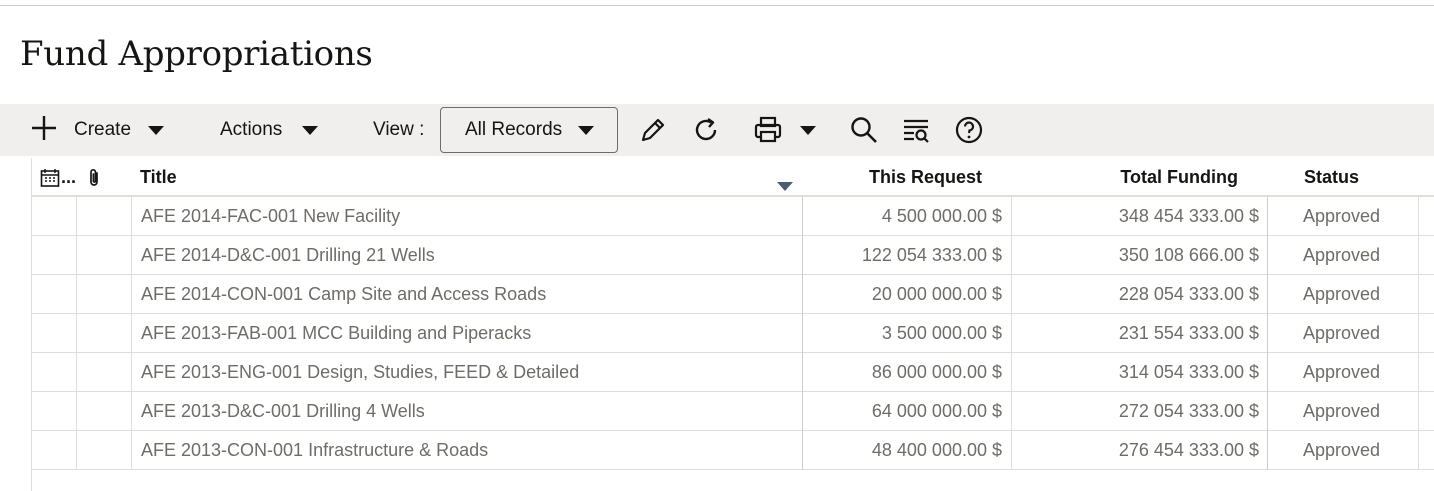 The height and width of the screenshot is (491, 1434). What do you see at coordinates (103, 129) in the screenshot?
I see `create-label: Create` at bounding box center [103, 129].